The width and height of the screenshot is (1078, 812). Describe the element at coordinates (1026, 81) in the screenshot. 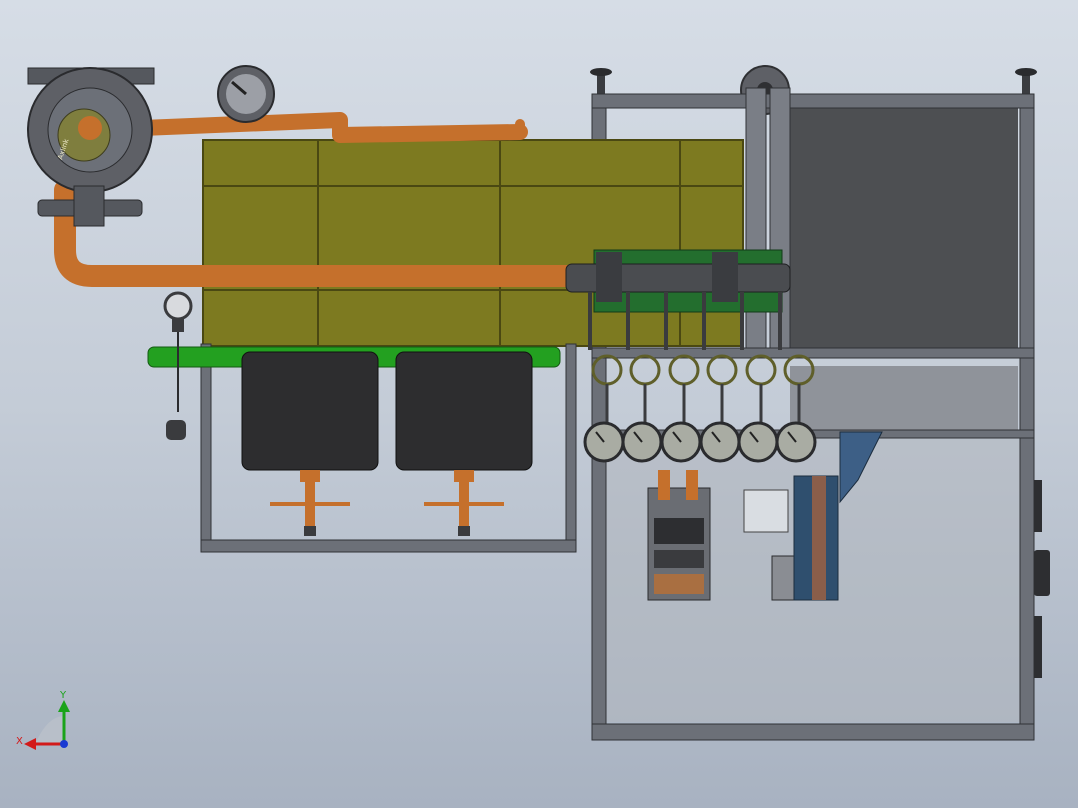

I see `leveling-foot-right` at that location.